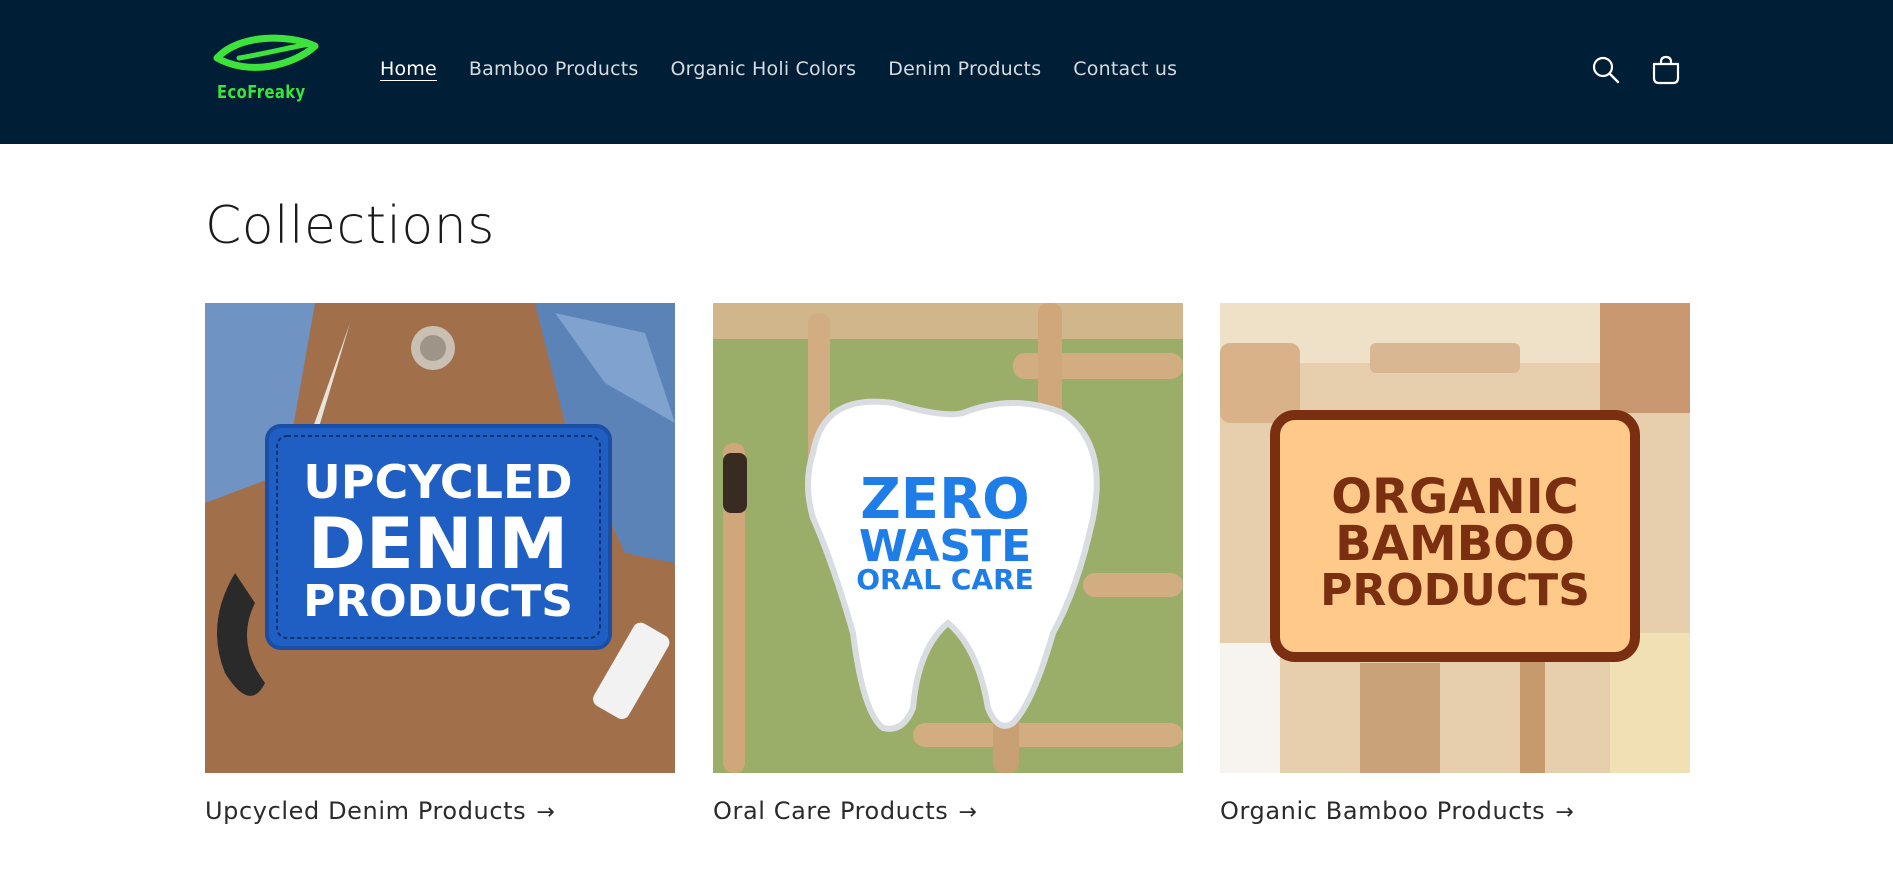 This screenshot has width=1893, height=893. What do you see at coordinates (831, 811) in the screenshot?
I see `collection-label: Oral Care Products` at bounding box center [831, 811].